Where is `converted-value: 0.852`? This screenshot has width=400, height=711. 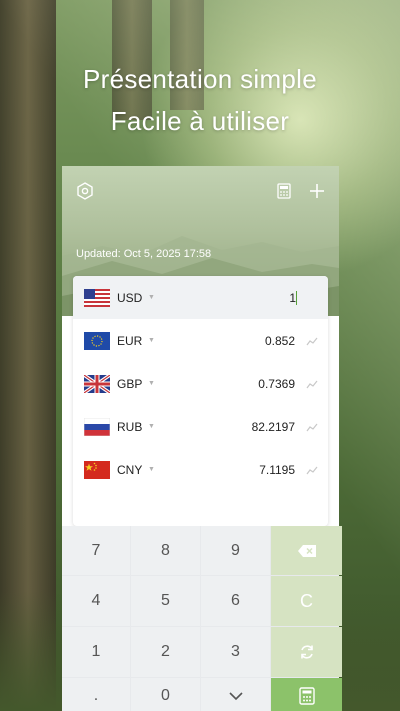 converted-value: 0.852 is located at coordinates (279, 340).